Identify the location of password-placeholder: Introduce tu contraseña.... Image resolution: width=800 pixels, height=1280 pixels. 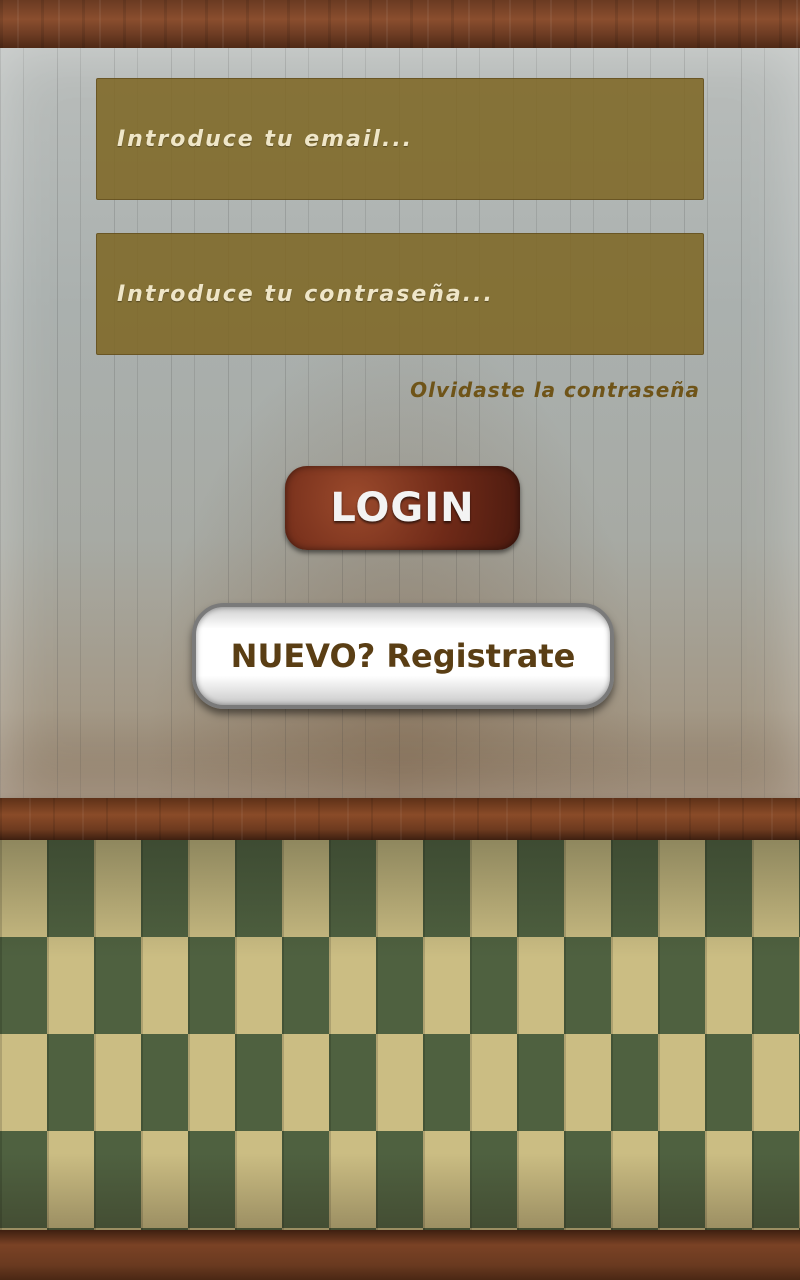
(305, 294).